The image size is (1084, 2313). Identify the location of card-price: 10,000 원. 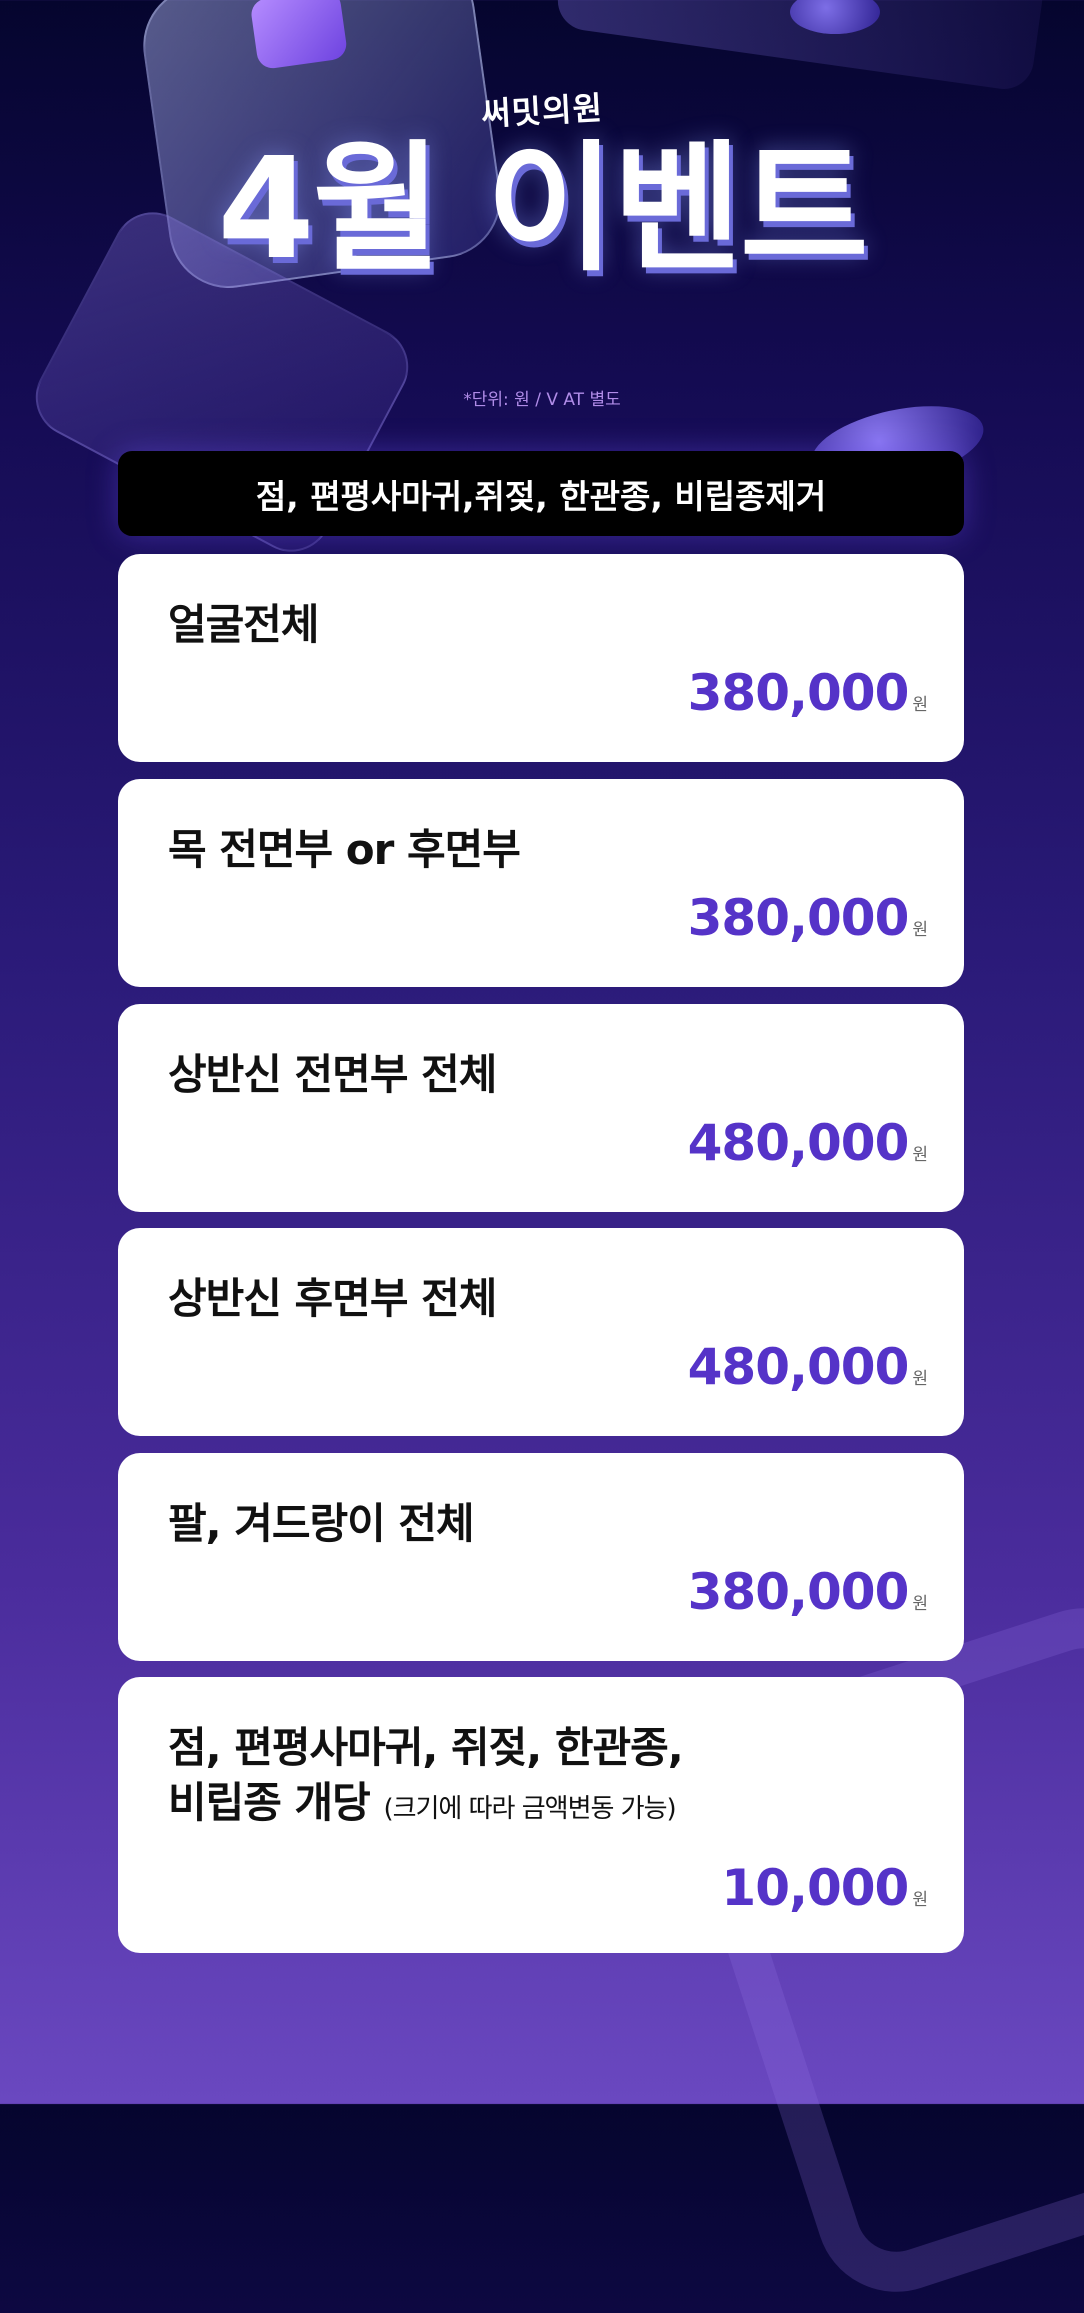
(824, 1888).